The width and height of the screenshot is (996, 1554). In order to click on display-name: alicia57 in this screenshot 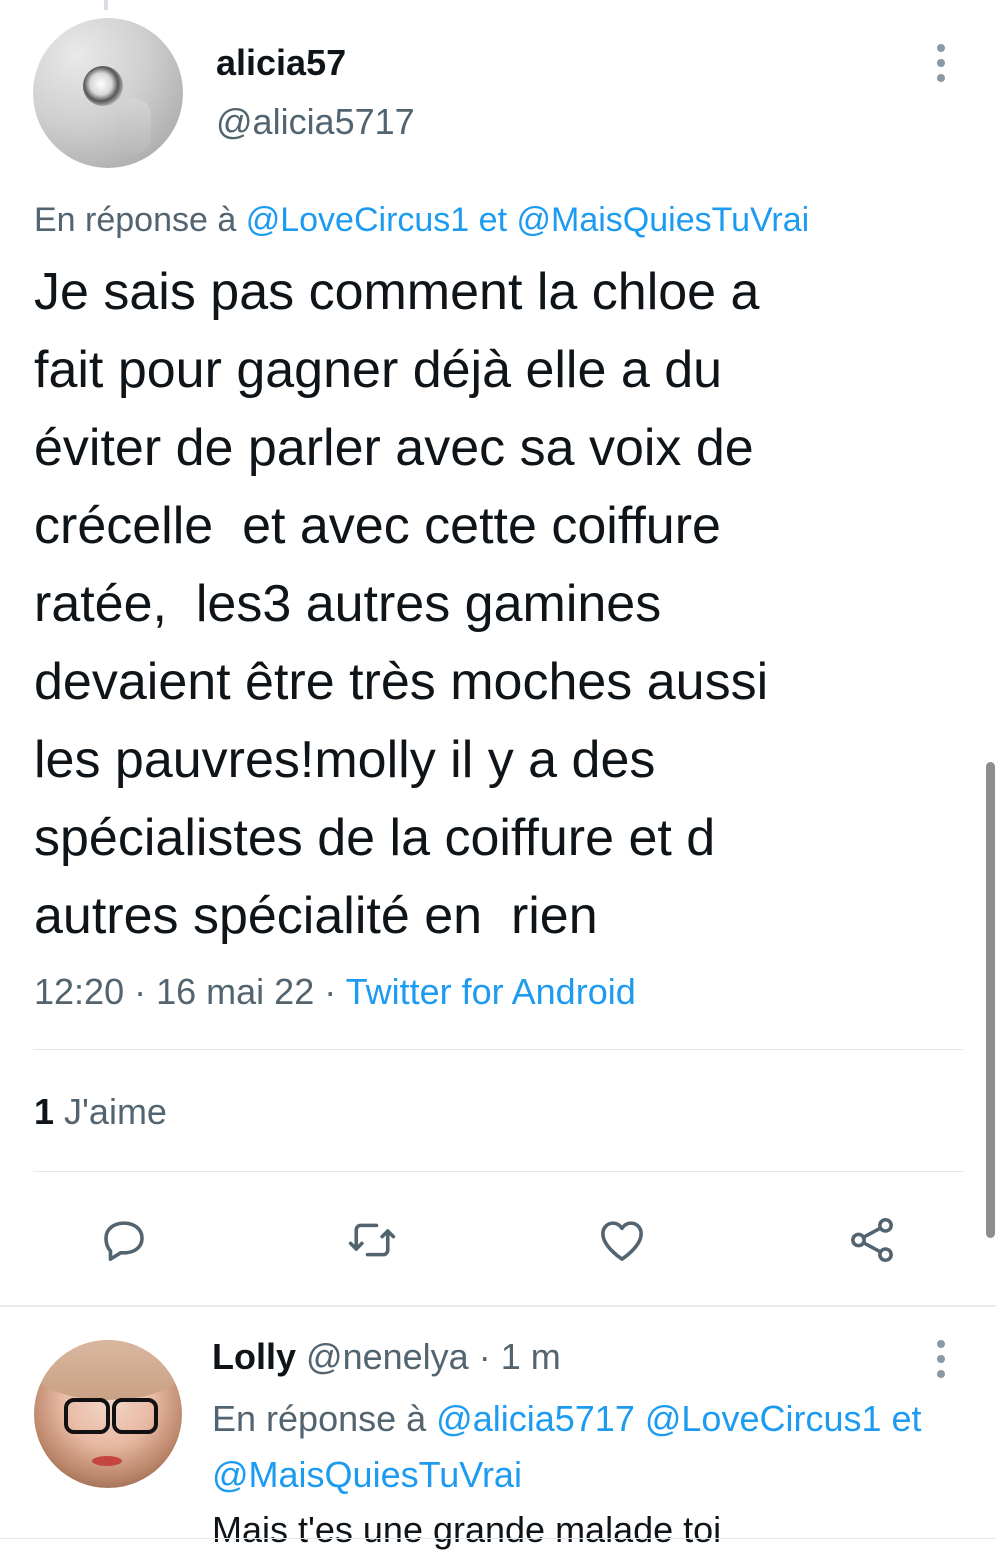, I will do `click(281, 63)`.